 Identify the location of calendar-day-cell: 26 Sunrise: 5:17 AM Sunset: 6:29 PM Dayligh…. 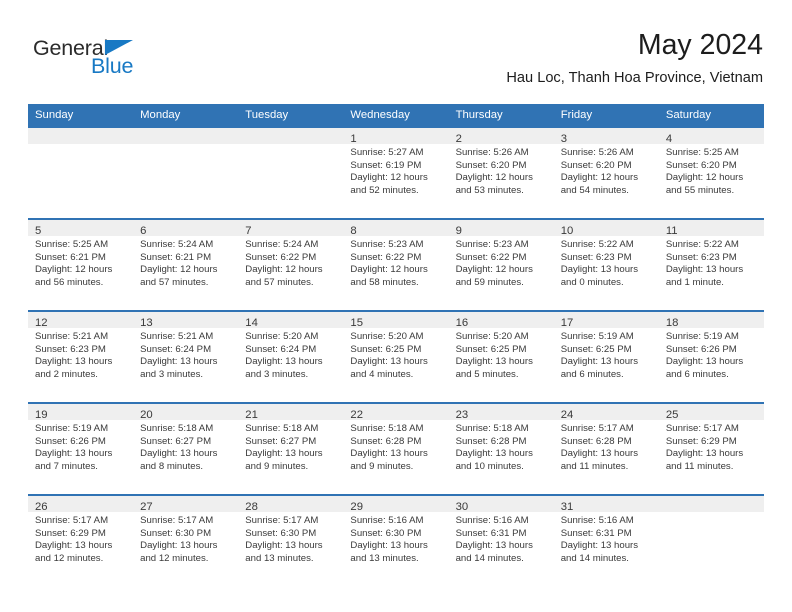
(81, 540).